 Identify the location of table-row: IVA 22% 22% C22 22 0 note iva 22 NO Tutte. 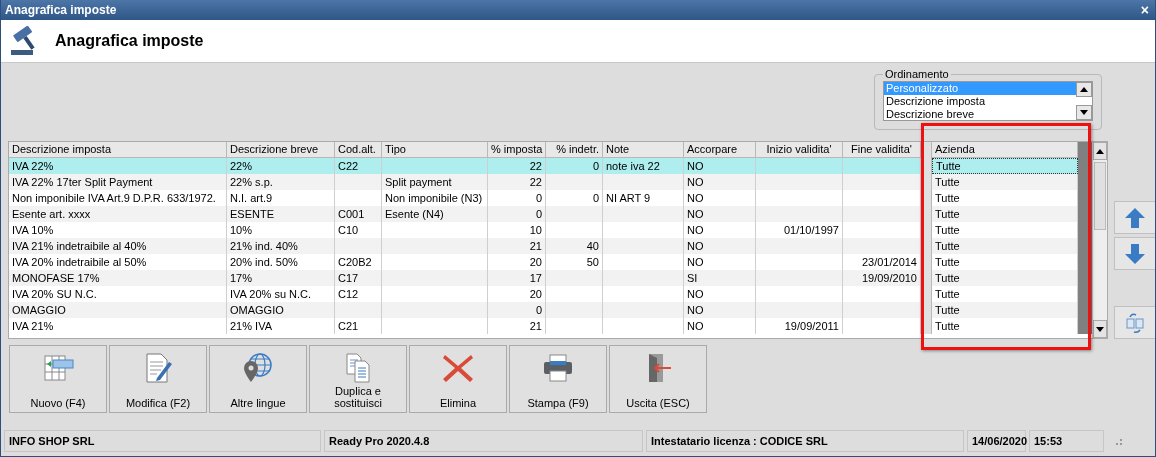
(550, 166).